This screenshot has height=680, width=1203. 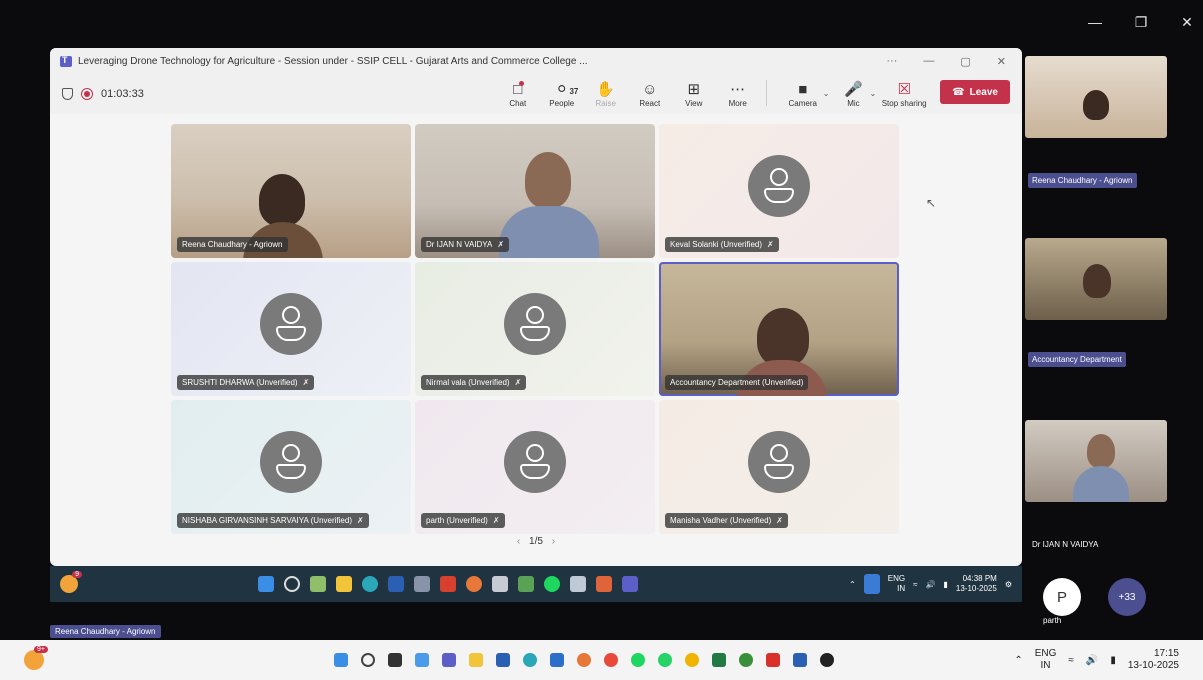 I want to click on raise-hand-button: ✋ Raise, so click(x=606, y=94).